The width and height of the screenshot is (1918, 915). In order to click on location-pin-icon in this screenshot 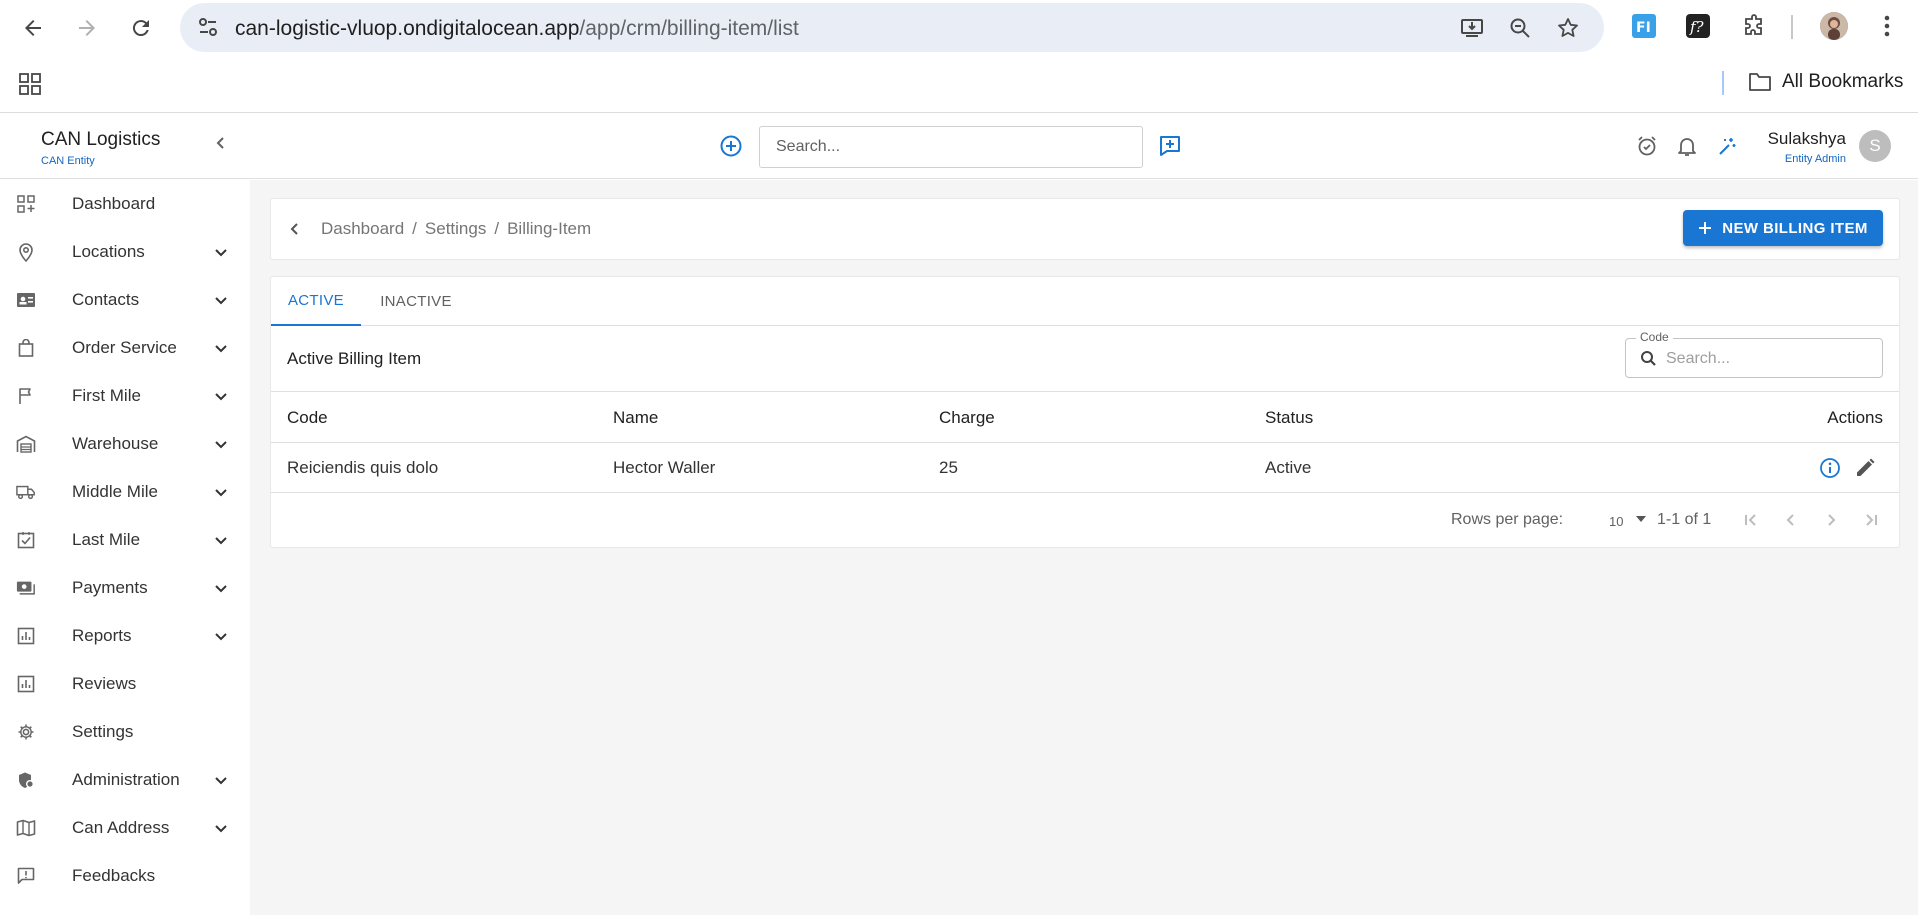, I will do `click(26, 252)`.